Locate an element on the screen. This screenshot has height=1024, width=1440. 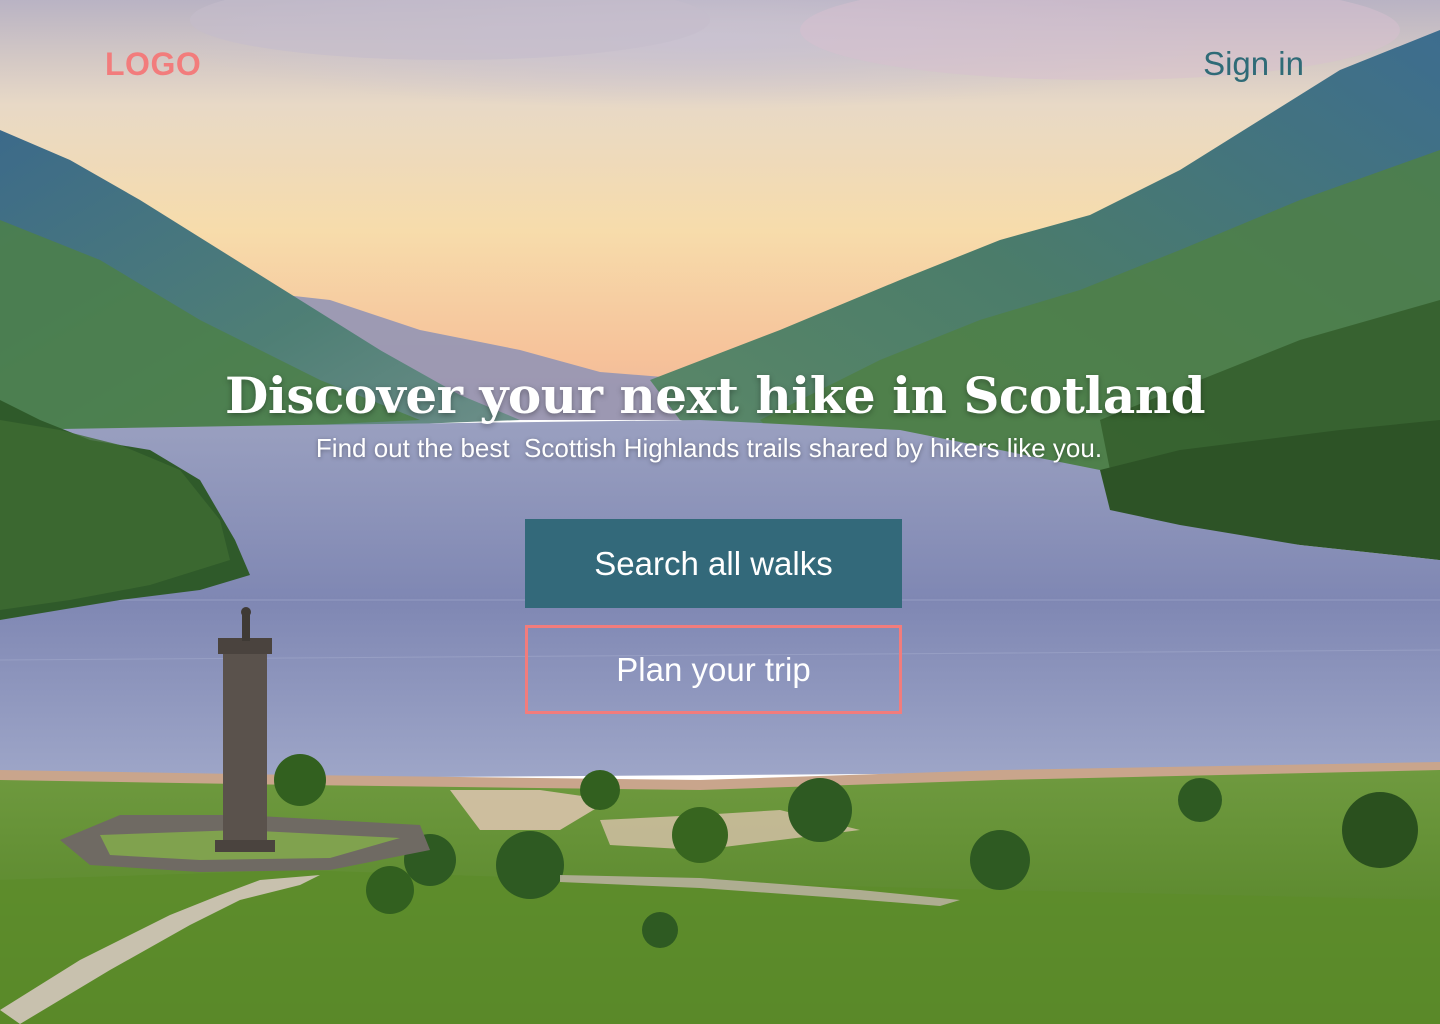
sign-in-link: Sign in is located at coordinates (1253, 64).